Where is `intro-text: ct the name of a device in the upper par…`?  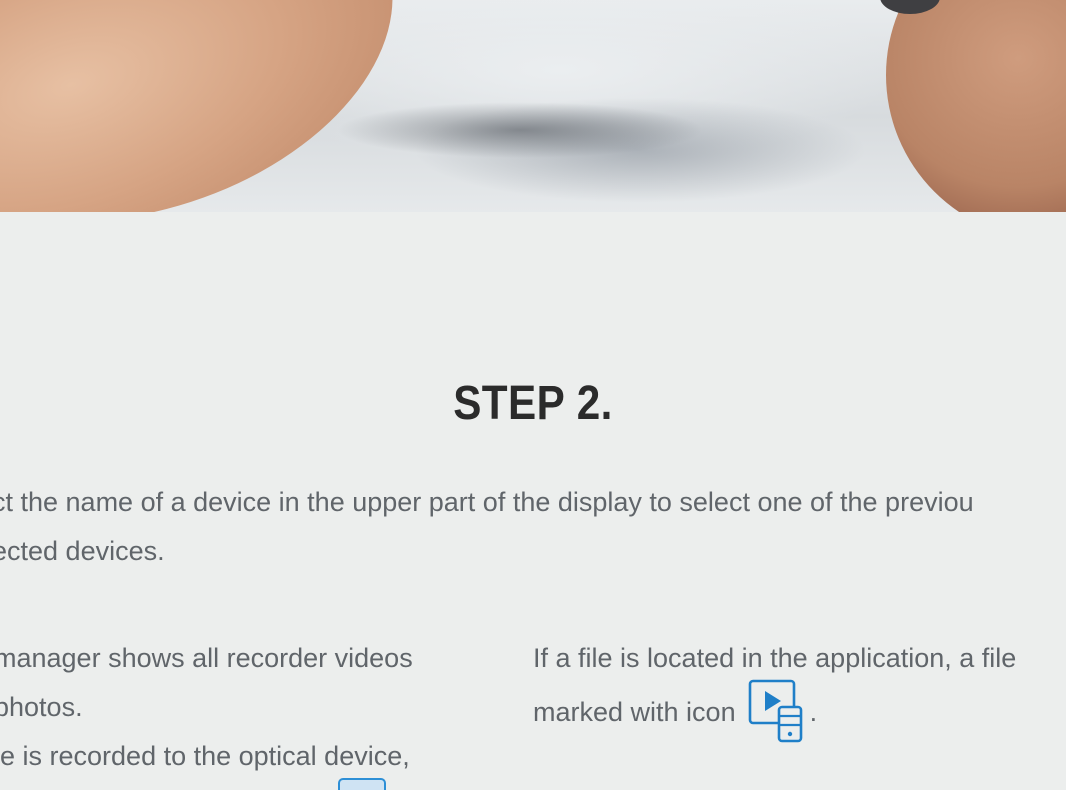
intro-text: ct the name of a device in the upper par… is located at coordinates (487, 527).